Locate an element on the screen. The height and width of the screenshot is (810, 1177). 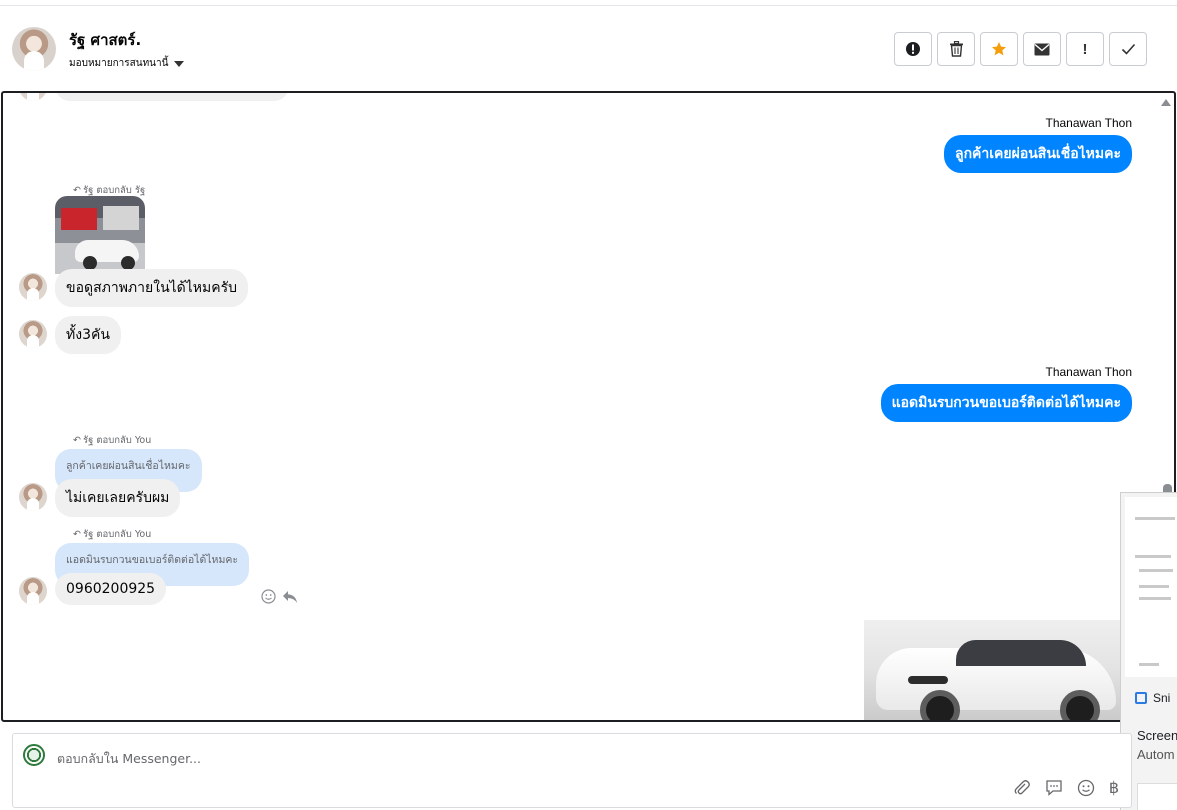
mark-done-button is located at coordinates (1128, 49).